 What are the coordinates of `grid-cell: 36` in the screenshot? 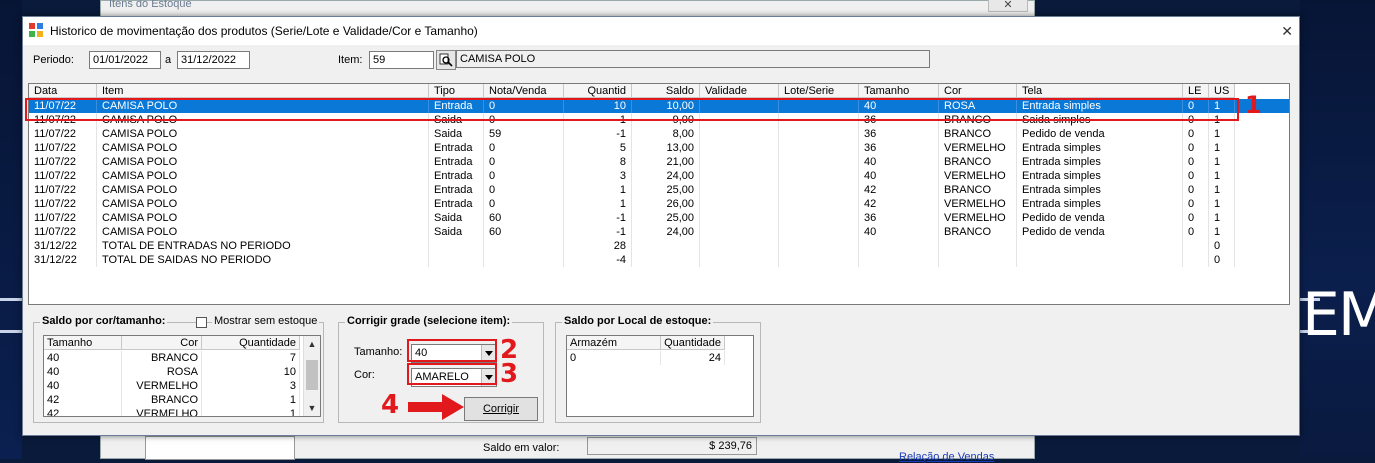 It's located at (899, 134).